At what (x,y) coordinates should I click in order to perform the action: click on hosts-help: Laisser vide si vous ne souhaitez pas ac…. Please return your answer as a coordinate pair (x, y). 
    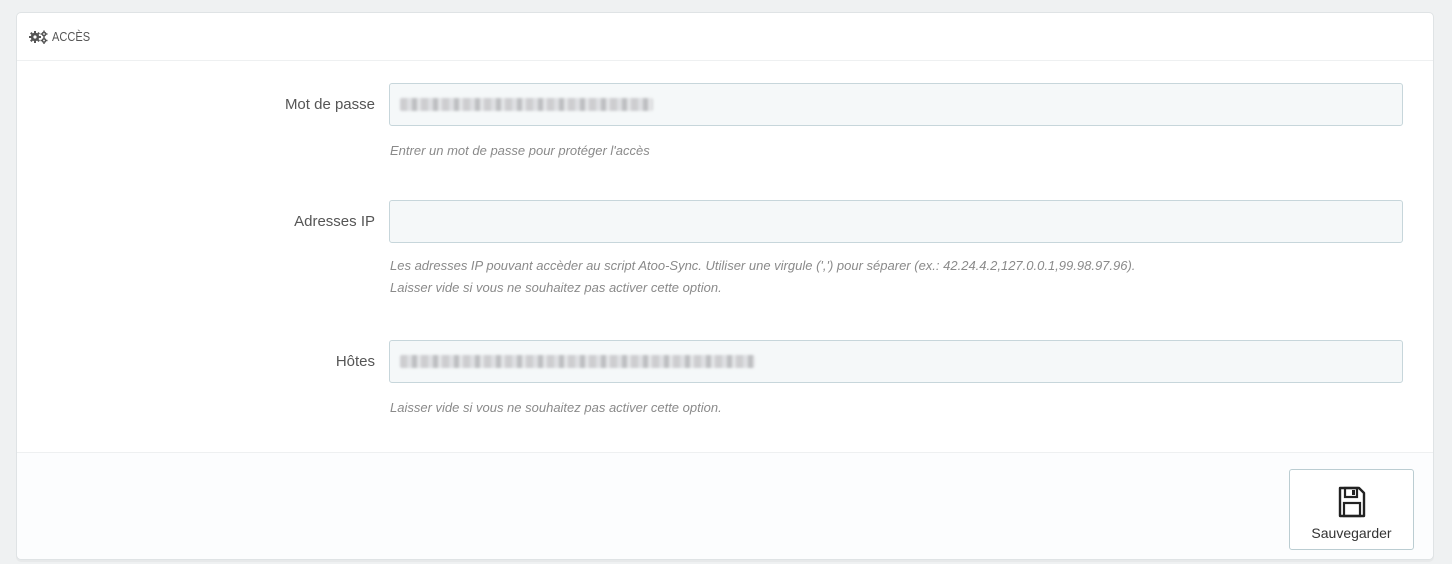
    Looking at the image, I should click on (556, 407).